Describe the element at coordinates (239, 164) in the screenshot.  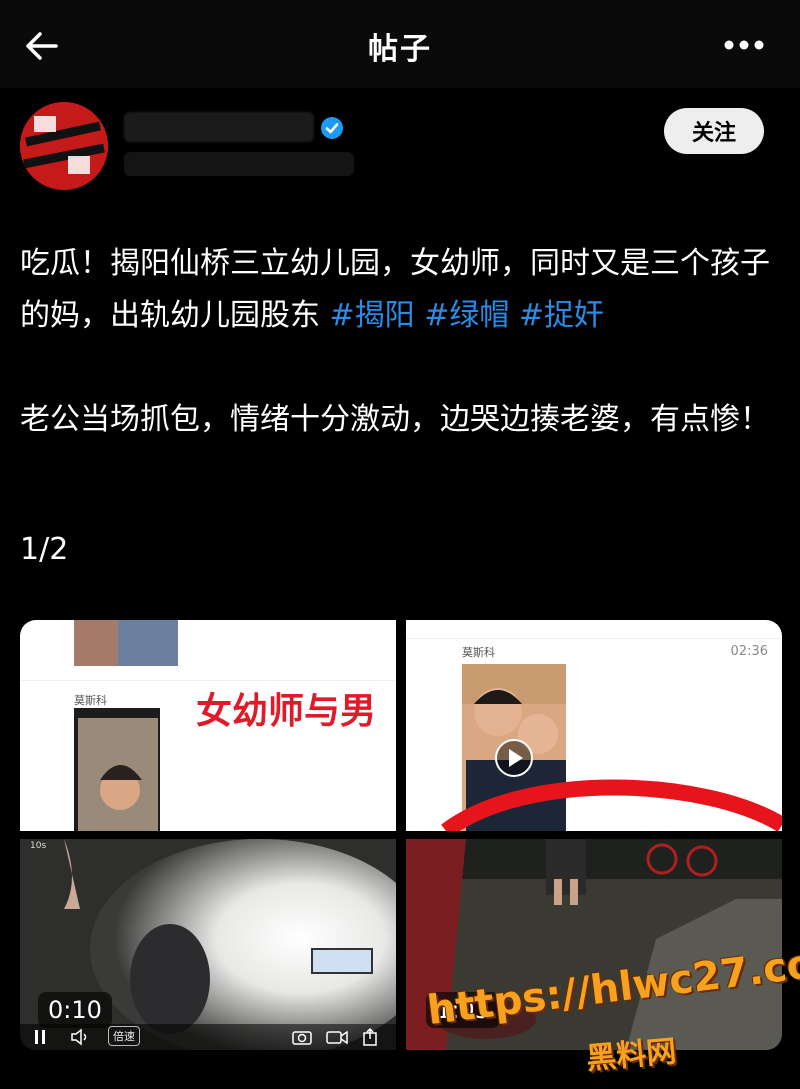
I see `redacted-handle` at that location.